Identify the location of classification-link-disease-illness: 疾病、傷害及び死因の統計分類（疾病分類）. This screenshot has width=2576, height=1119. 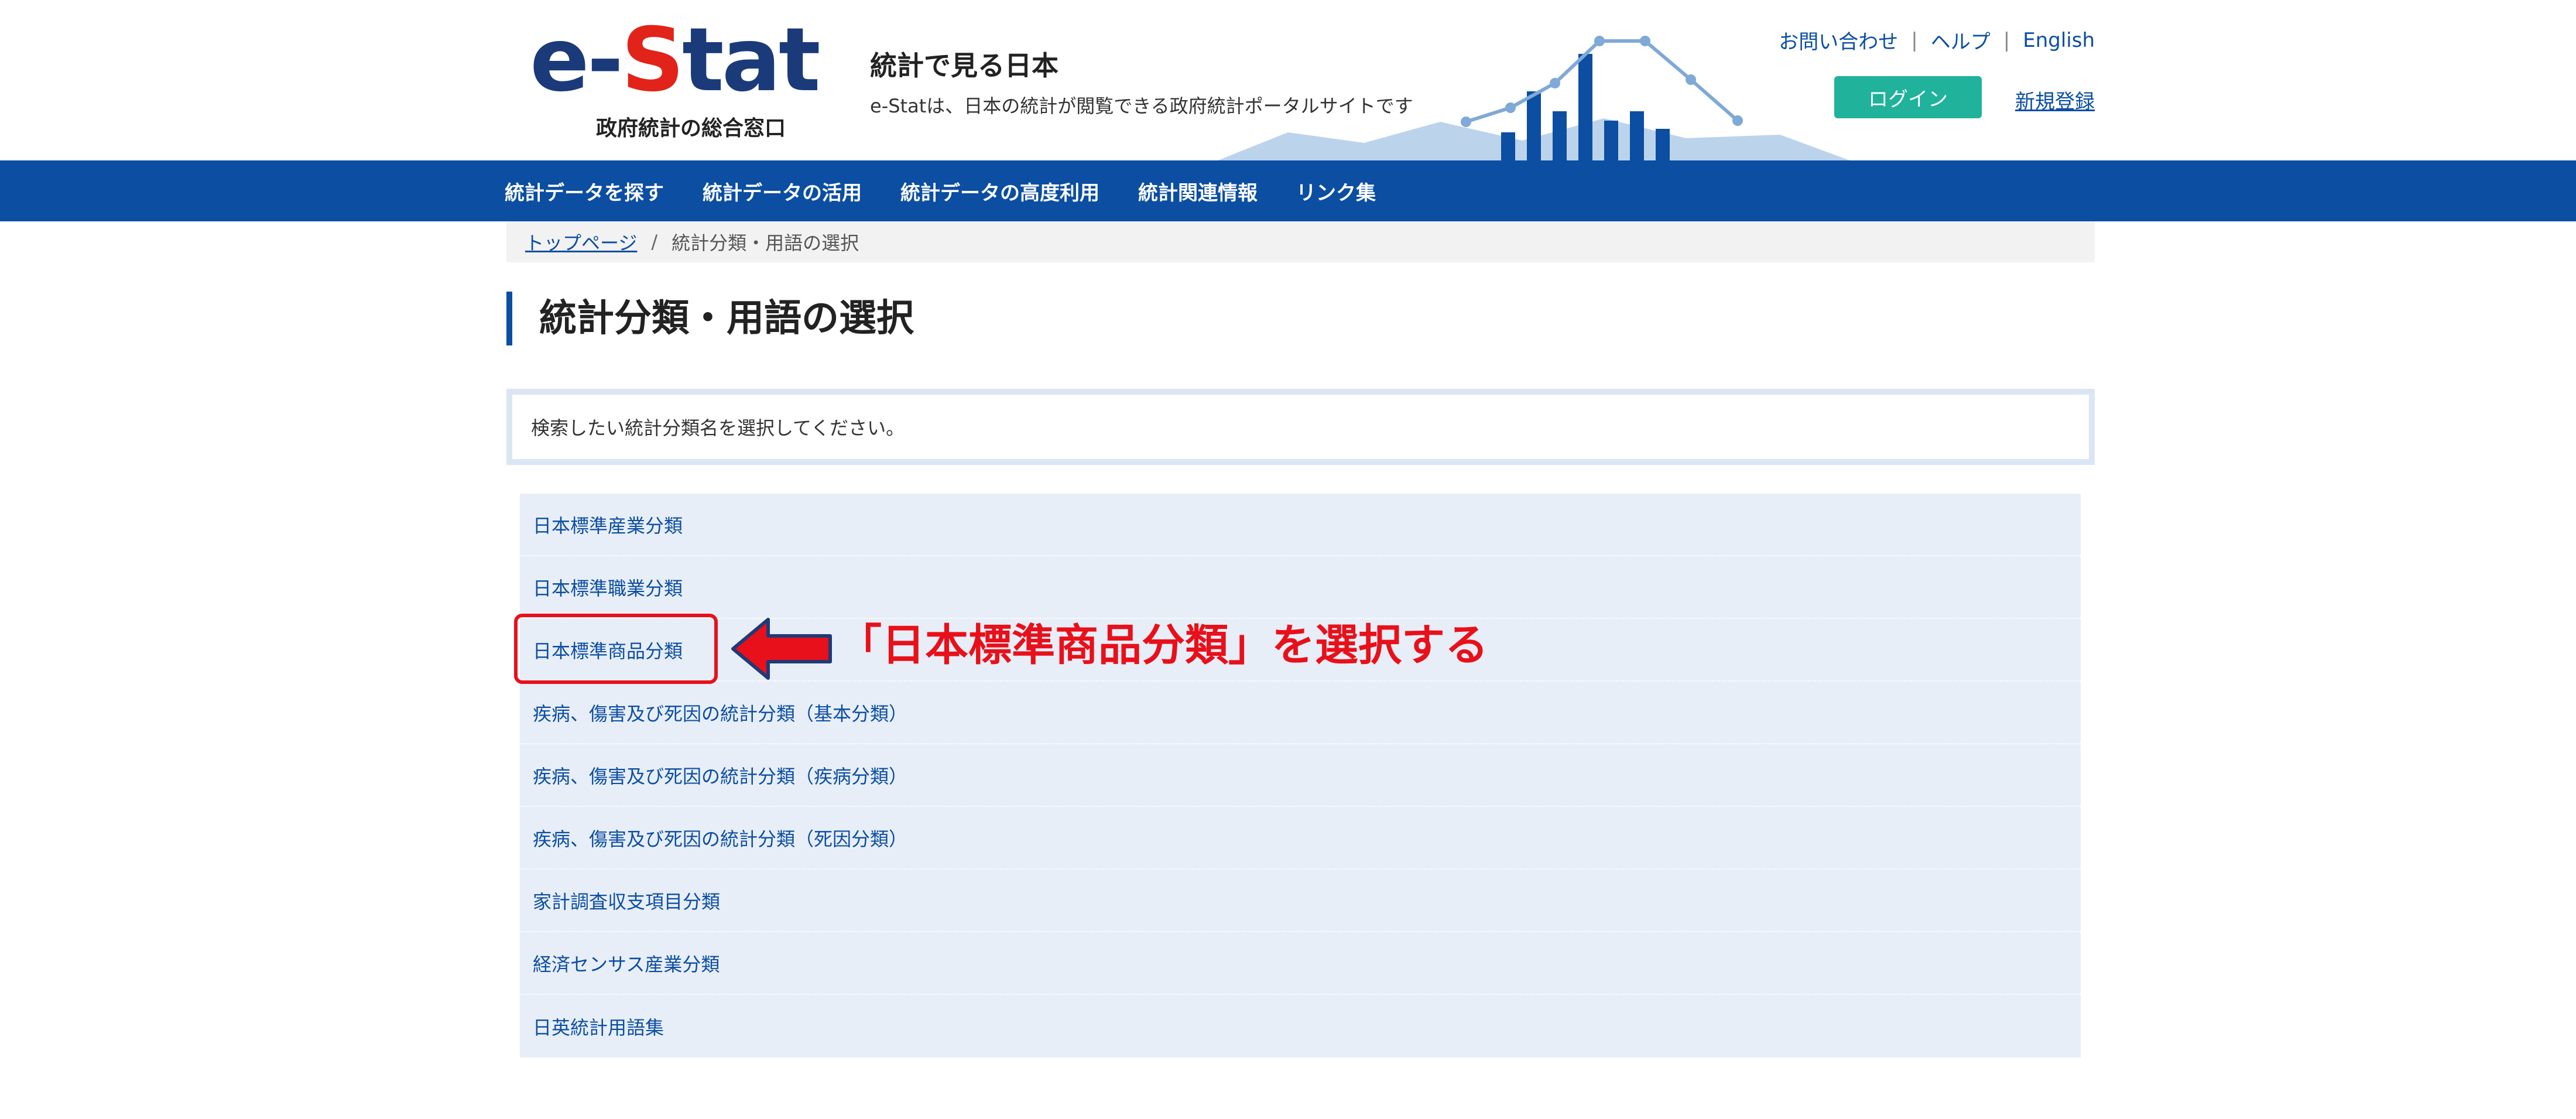
(1300, 775).